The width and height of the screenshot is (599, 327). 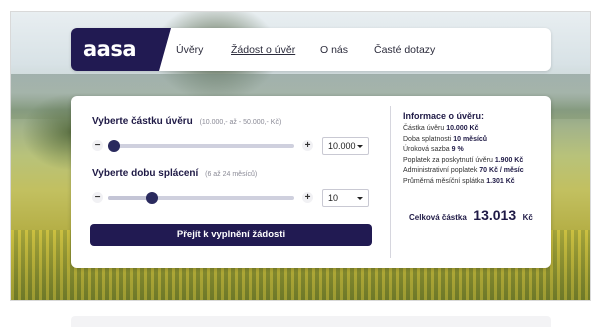 What do you see at coordinates (240, 122) in the screenshot?
I see `loan-amount-hint: (10.000,- až - 50.000,- Kč)` at bounding box center [240, 122].